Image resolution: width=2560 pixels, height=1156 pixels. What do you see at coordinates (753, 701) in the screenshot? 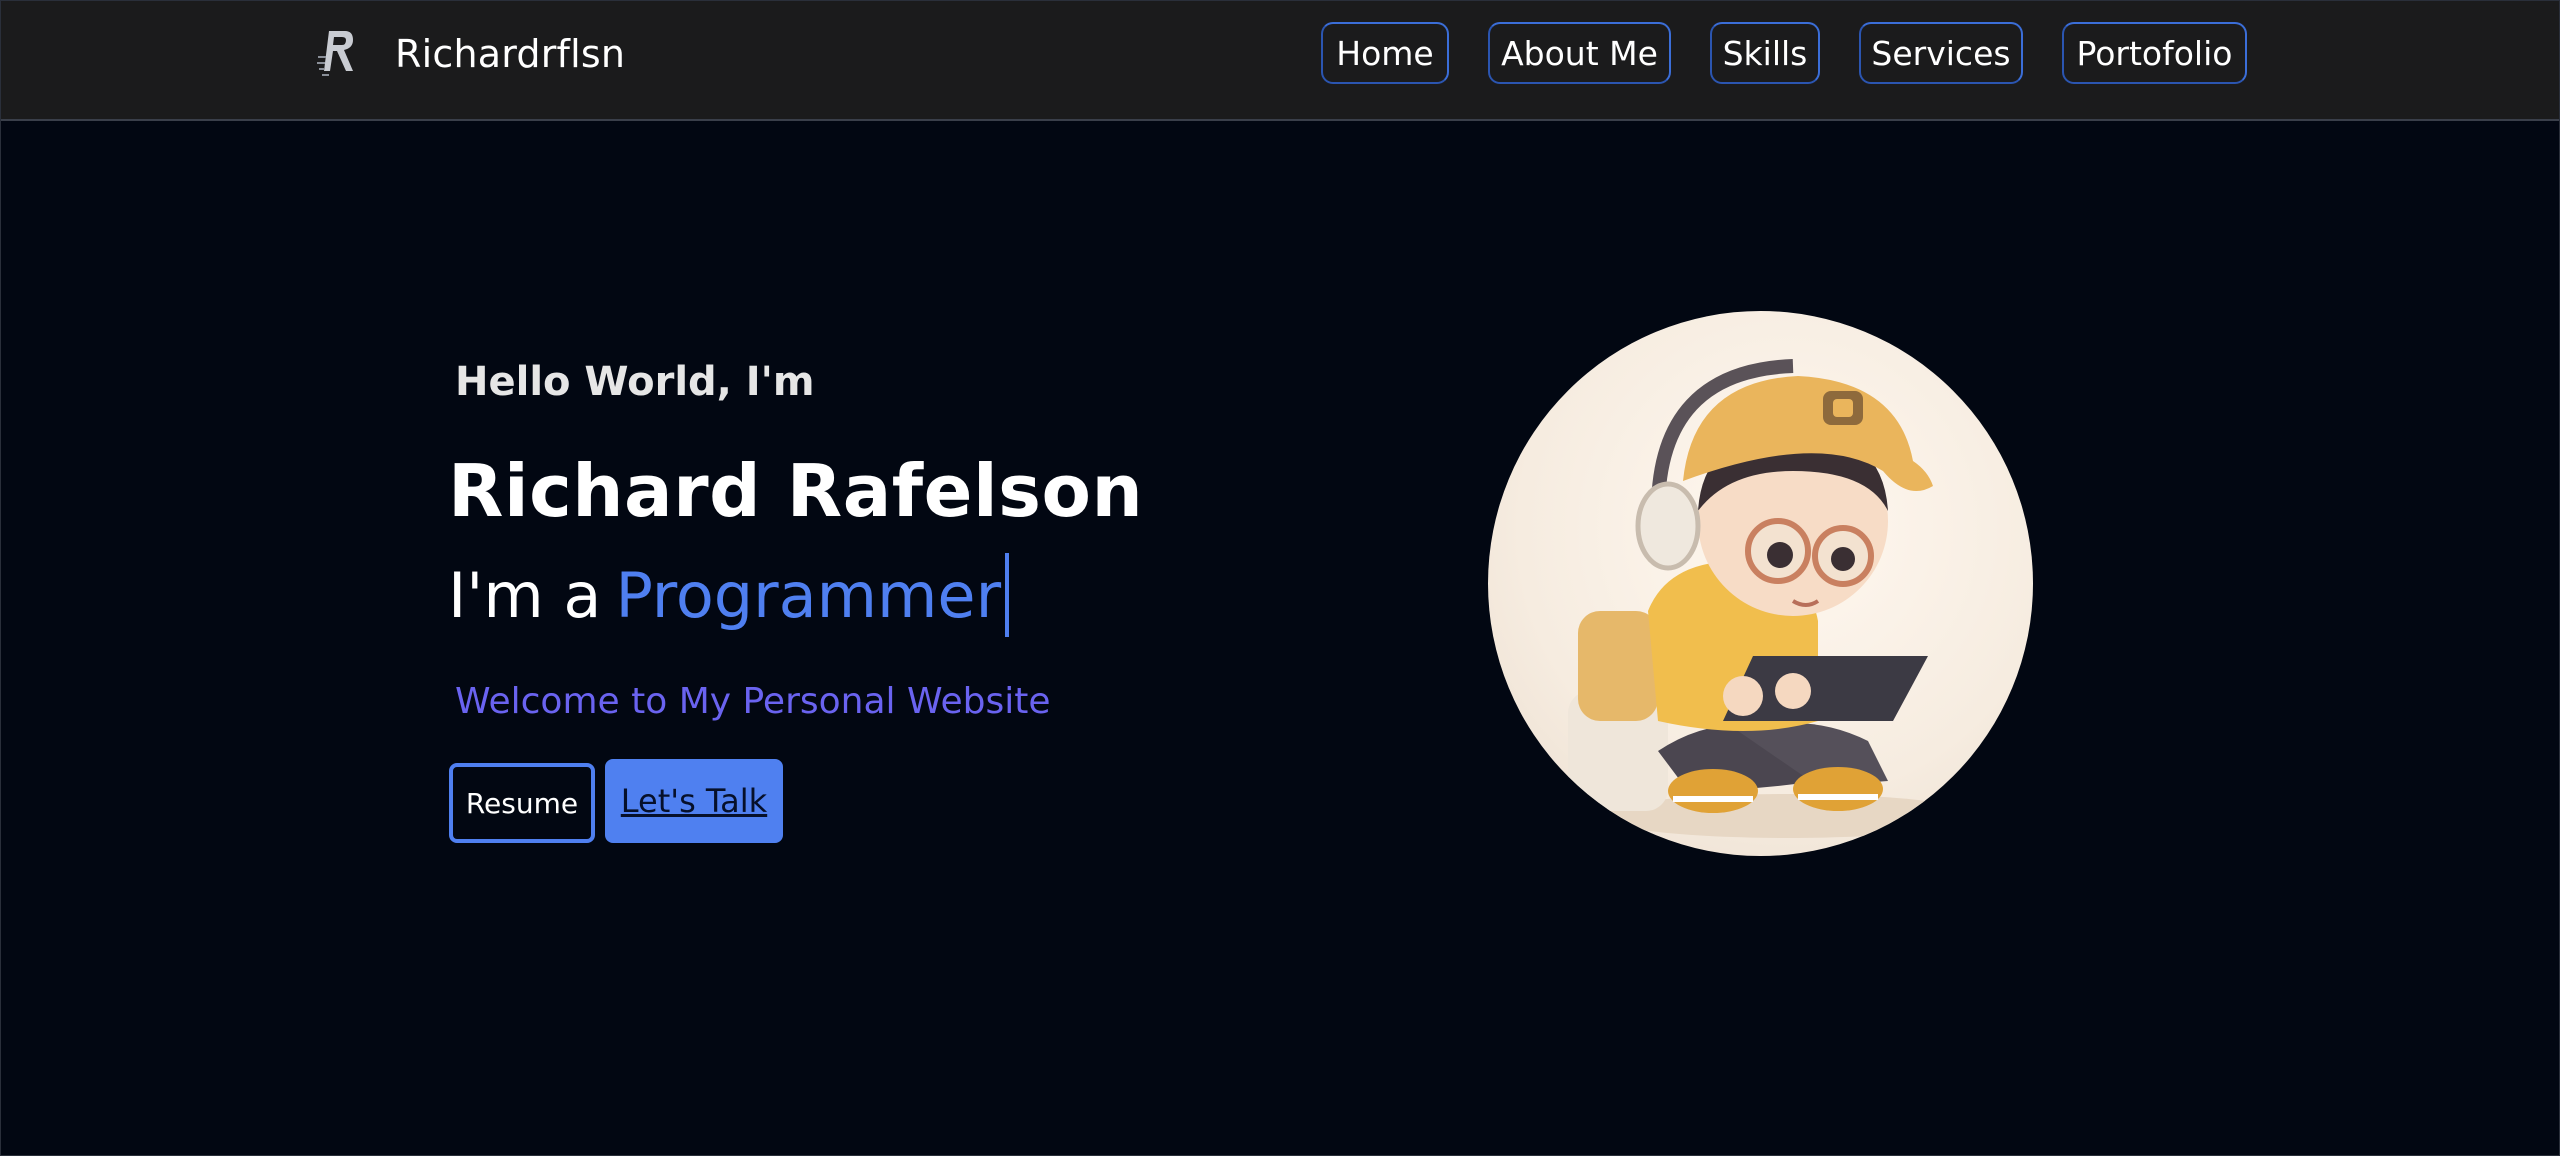
I see `welcome-text: Welcome to My Personal Website` at bounding box center [753, 701].